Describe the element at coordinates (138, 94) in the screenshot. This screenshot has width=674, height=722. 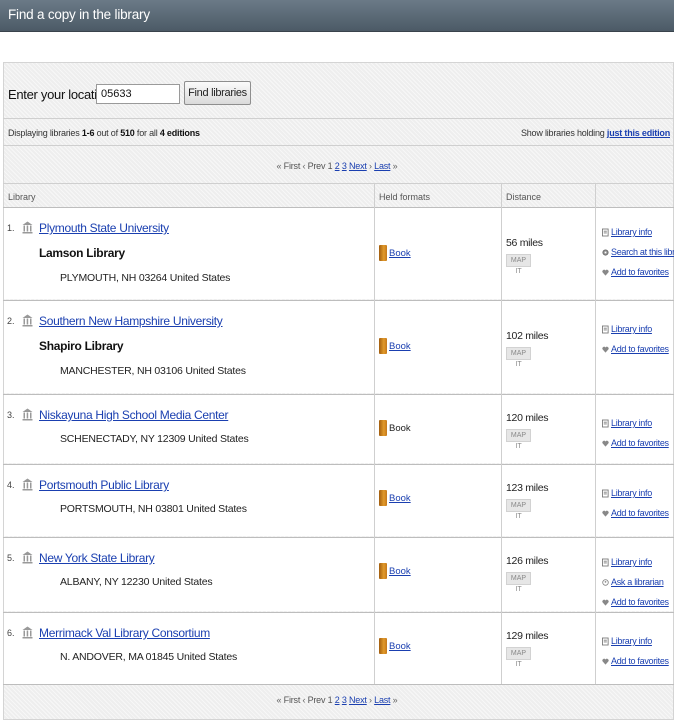
I see `location-input` at that location.